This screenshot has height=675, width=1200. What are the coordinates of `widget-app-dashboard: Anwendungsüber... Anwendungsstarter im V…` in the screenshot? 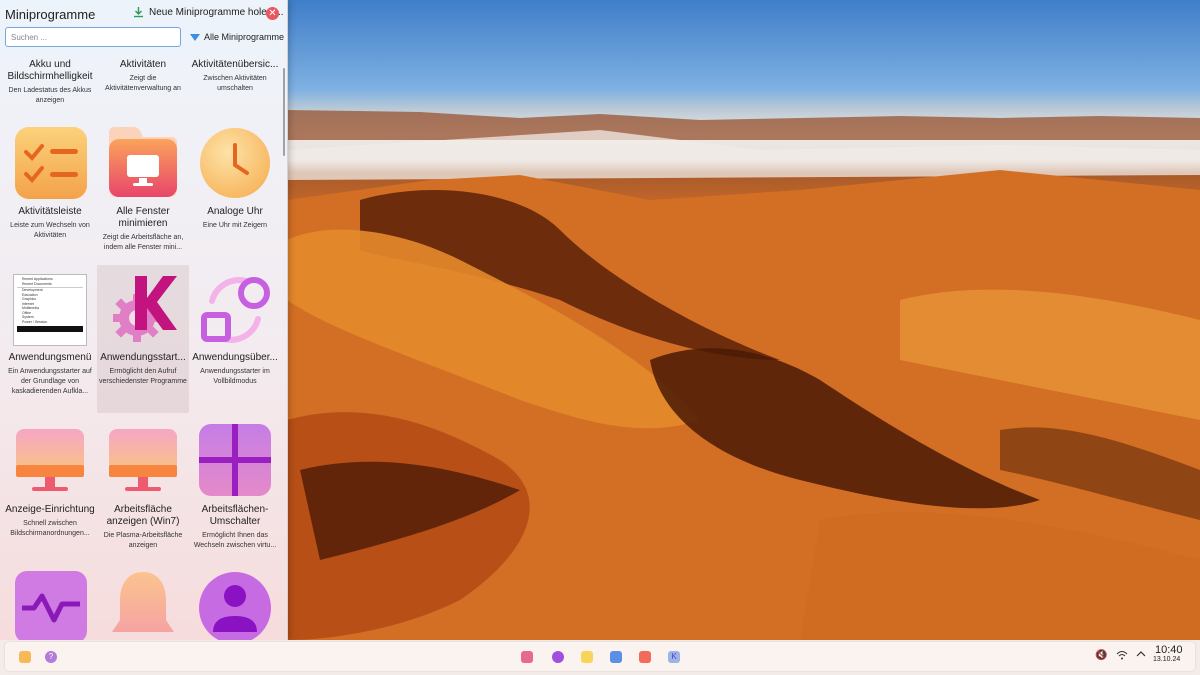 It's located at (235, 338).